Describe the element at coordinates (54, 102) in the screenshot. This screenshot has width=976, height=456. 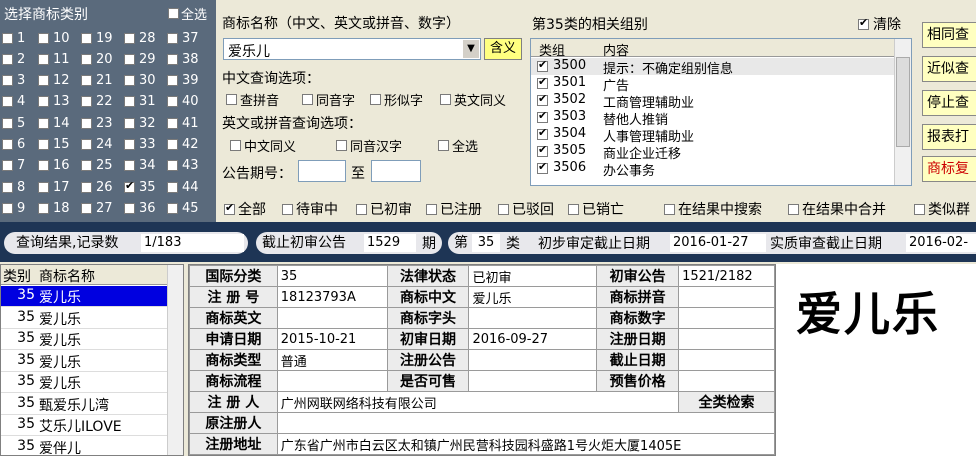
I see `class-checkbox-13: 13` at that location.